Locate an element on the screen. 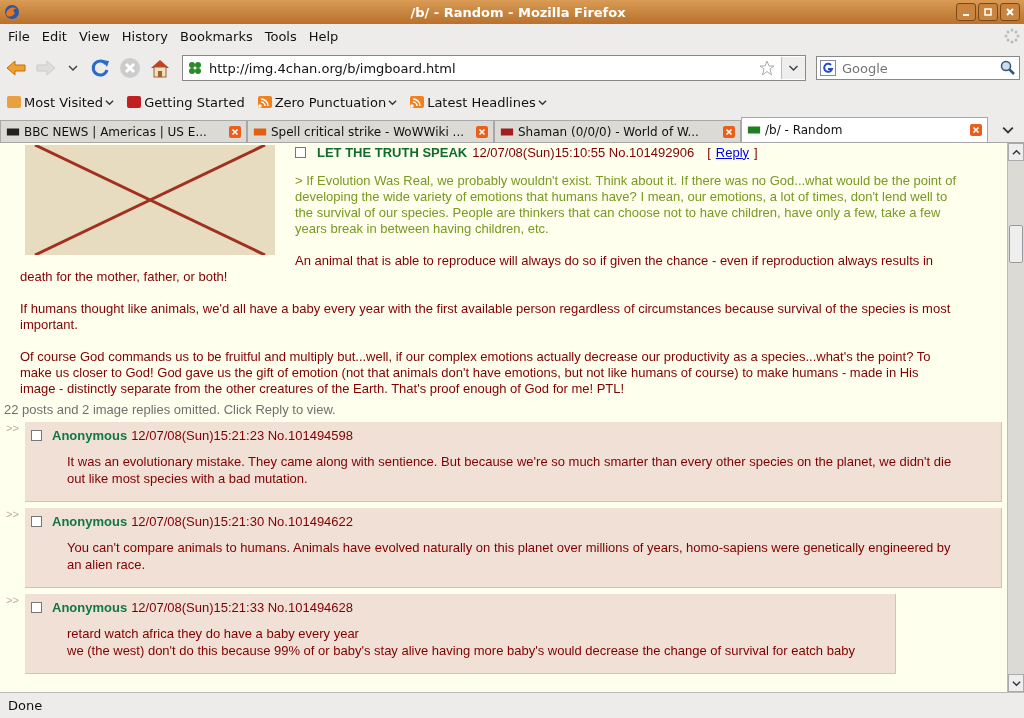 This screenshot has height=718, width=1024. post-date: 12/07/08(Sun)15:21:23 No.101494598 is located at coordinates (242, 435).